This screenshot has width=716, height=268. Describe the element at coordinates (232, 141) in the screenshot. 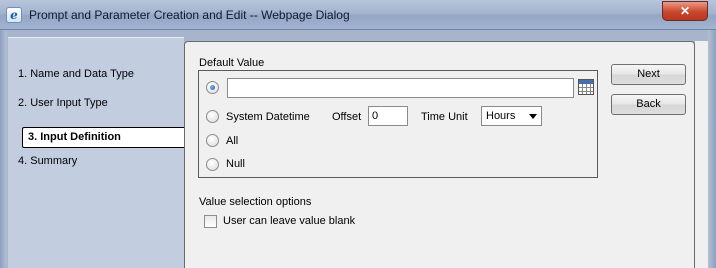

I see `all-label: All` at that location.